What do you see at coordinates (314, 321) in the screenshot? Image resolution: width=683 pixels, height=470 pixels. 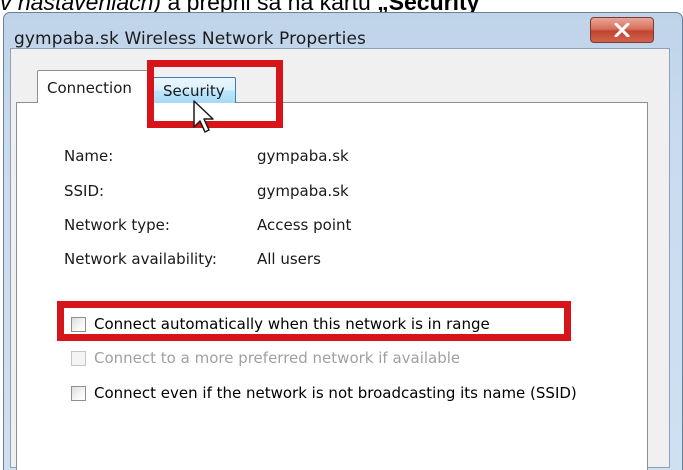 I see `connect-automatically-highlight` at bounding box center [314, 321].